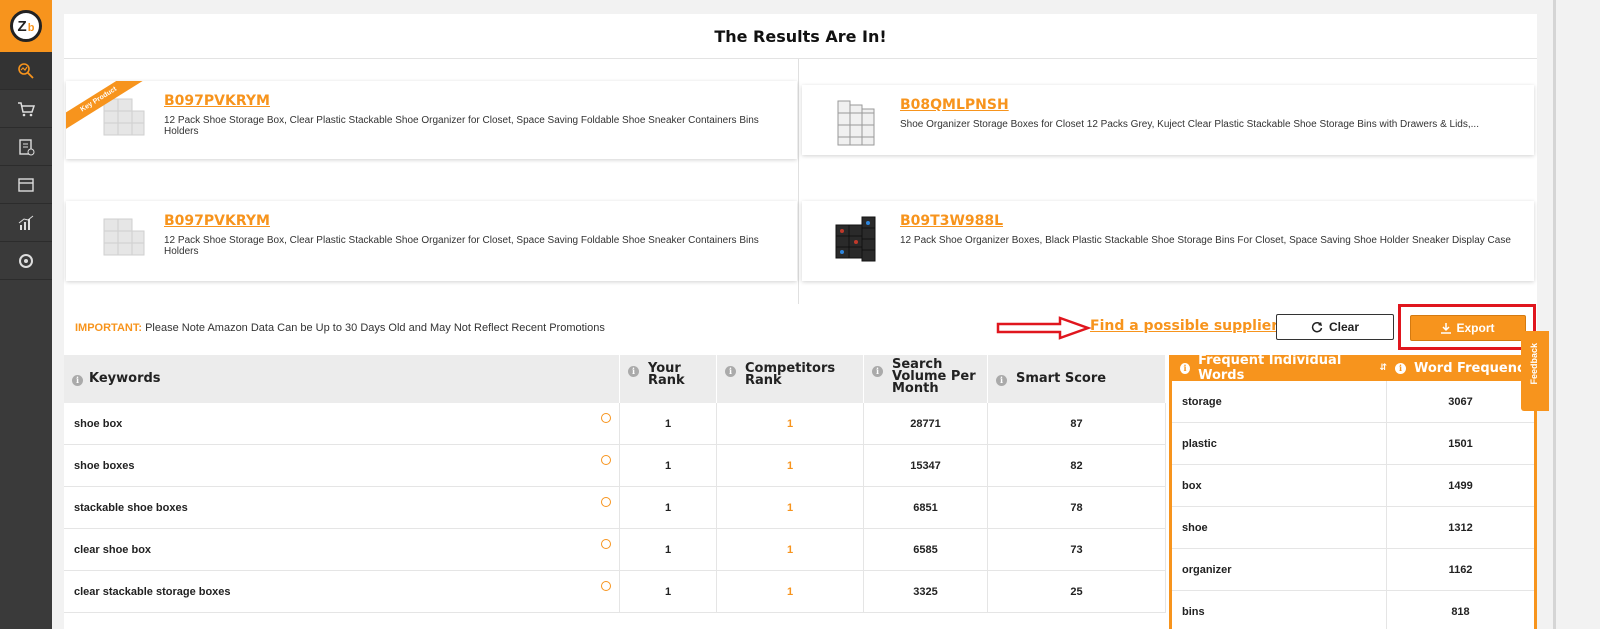  Describe the element at coordinates (926, 465) in the screenshot. I see `search-volume-cell: 15347` at that location.